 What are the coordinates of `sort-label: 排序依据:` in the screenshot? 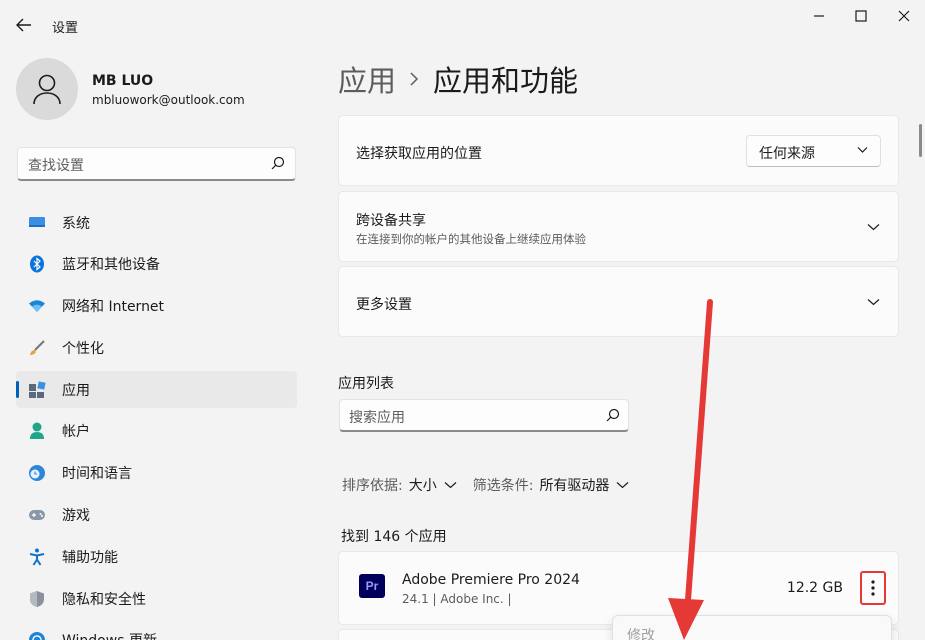 It's located at (372, 486).